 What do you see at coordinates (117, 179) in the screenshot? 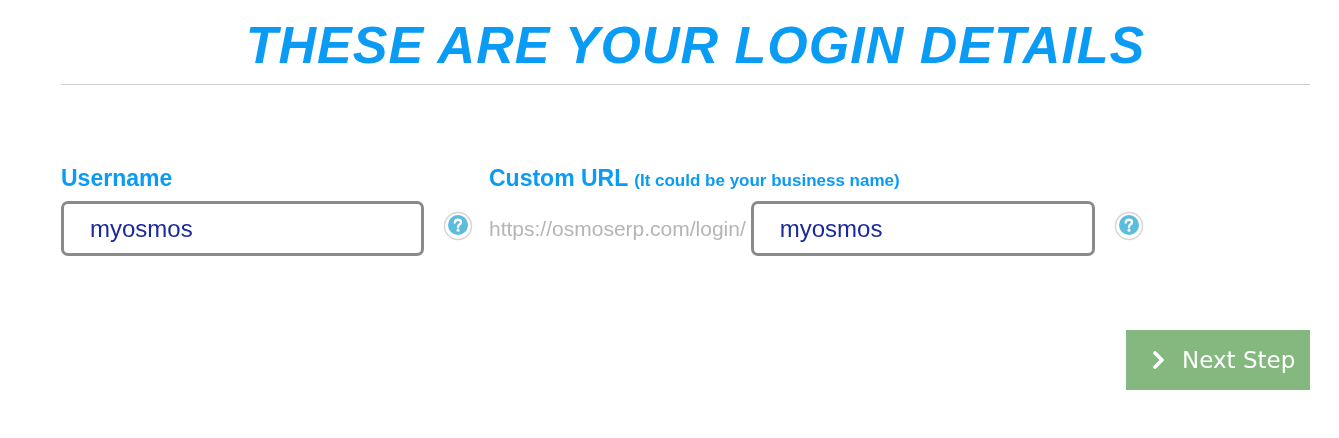
I see `username-label: Username` at bounding box center [117, 179].